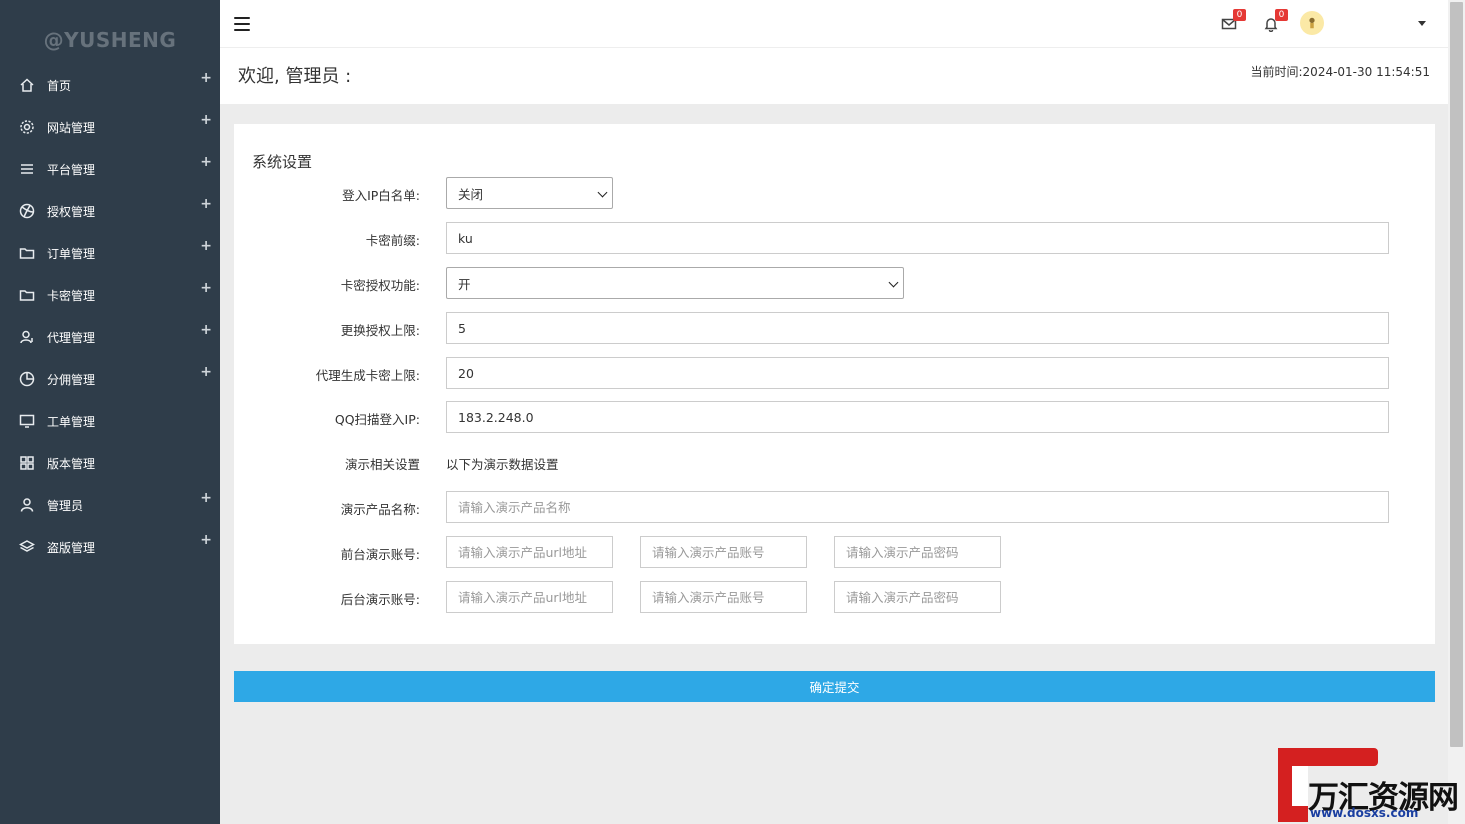 This screenshot has height=824, width=1465. What do you see at coordinates (380, 285) in the screenshot?
I see `card-auth-label: 卡密授权功能:` at bounding box center [380, 285].